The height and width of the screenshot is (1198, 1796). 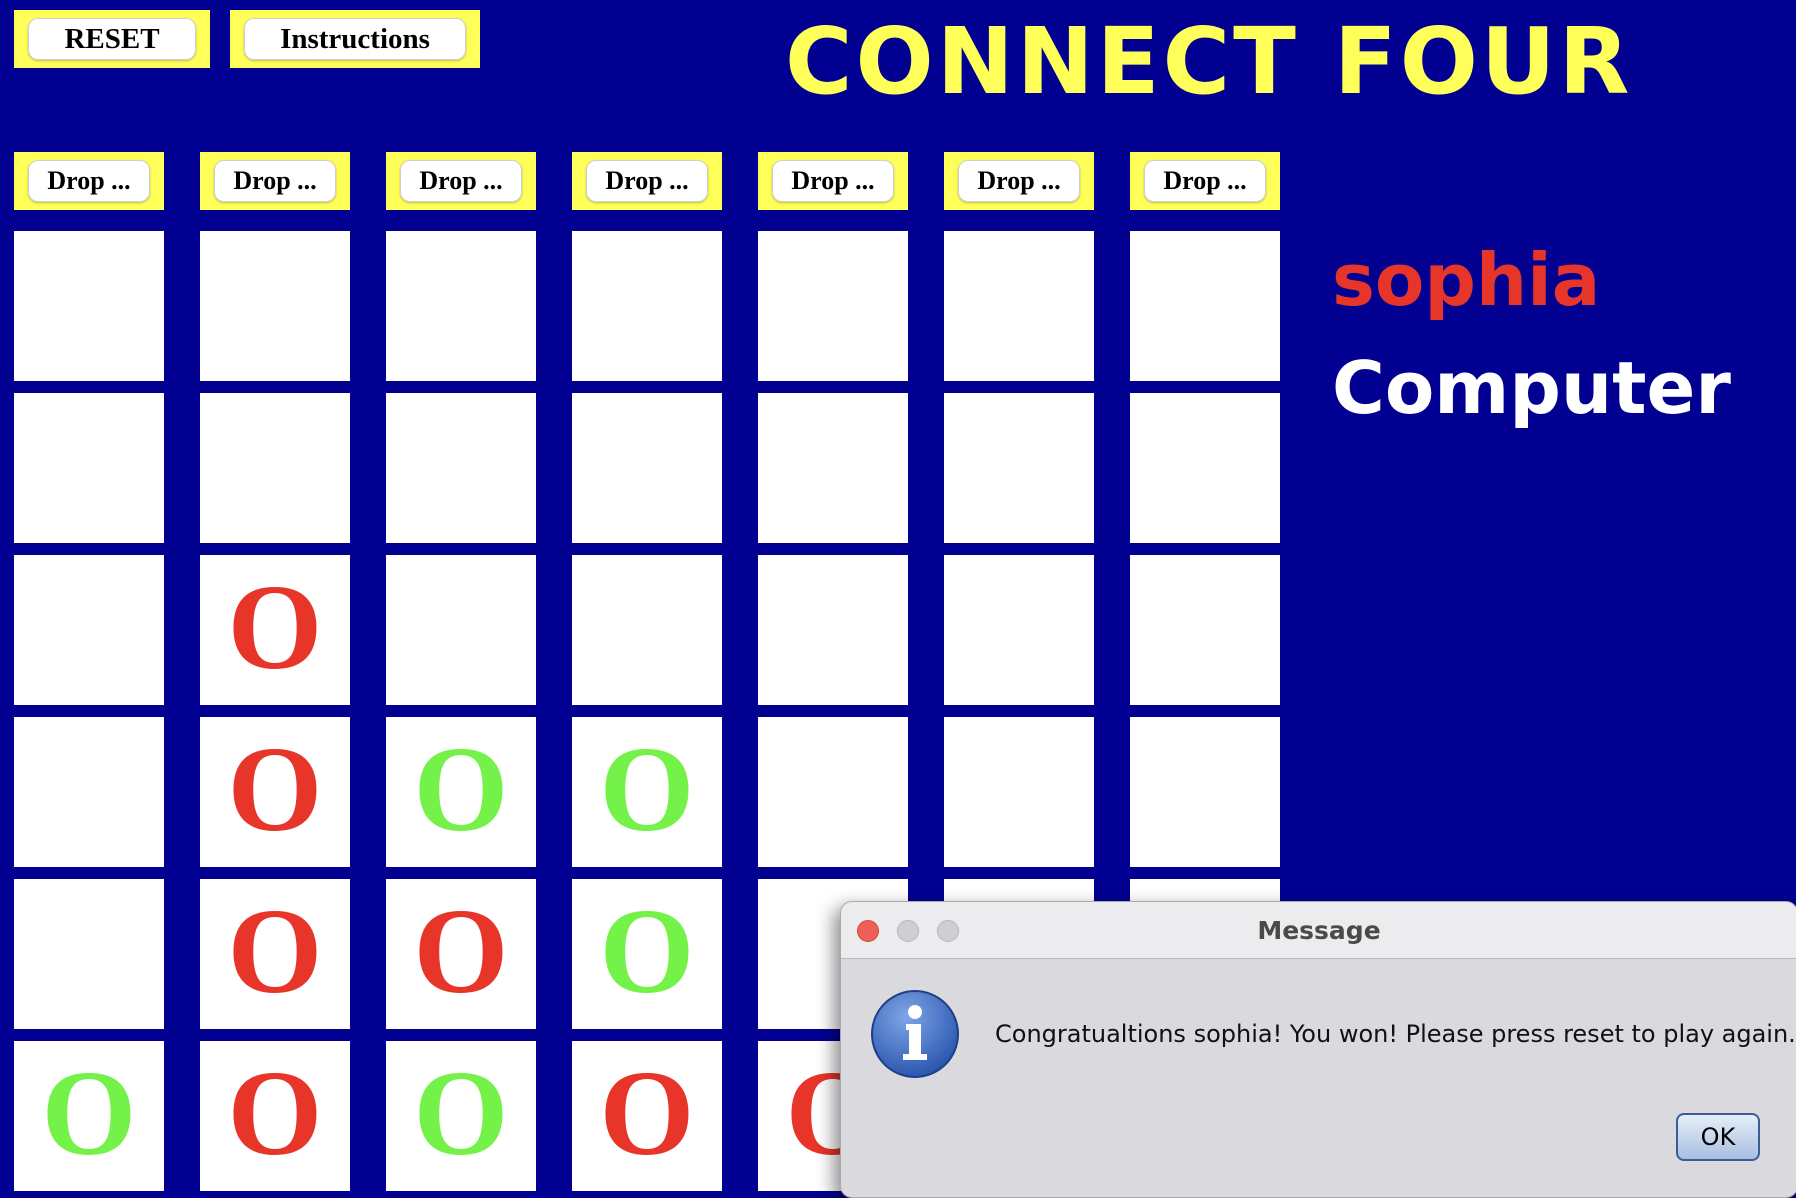 I want to click on game-title: CONNECT FOUR, so click(x=1209, y=61).